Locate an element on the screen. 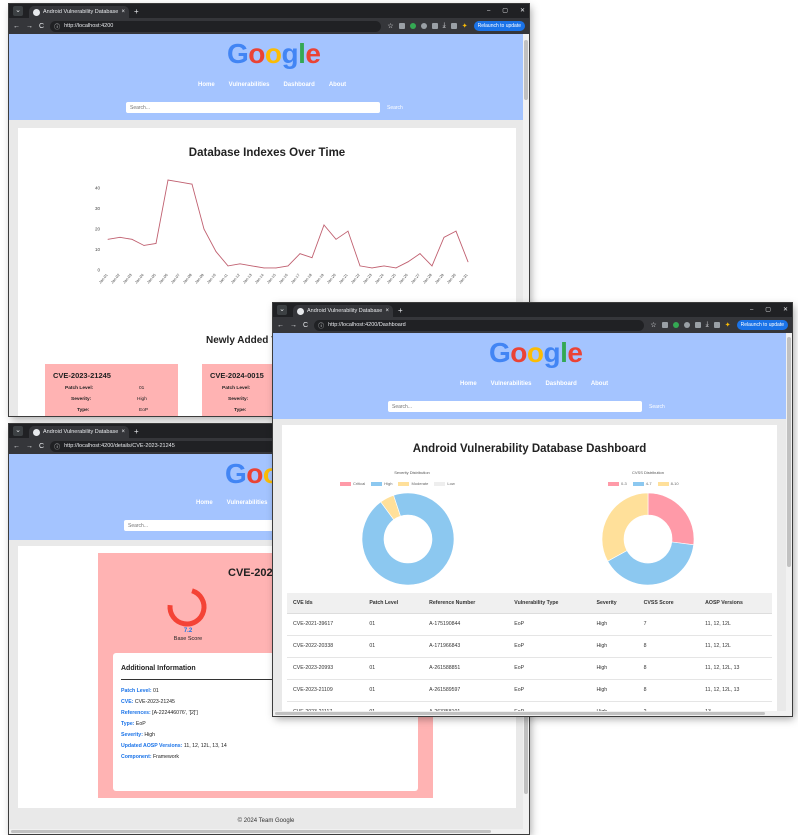 This screenshot has height=835, width=798. column-header: Vulnerability Type is located at coordinates (549, 603).